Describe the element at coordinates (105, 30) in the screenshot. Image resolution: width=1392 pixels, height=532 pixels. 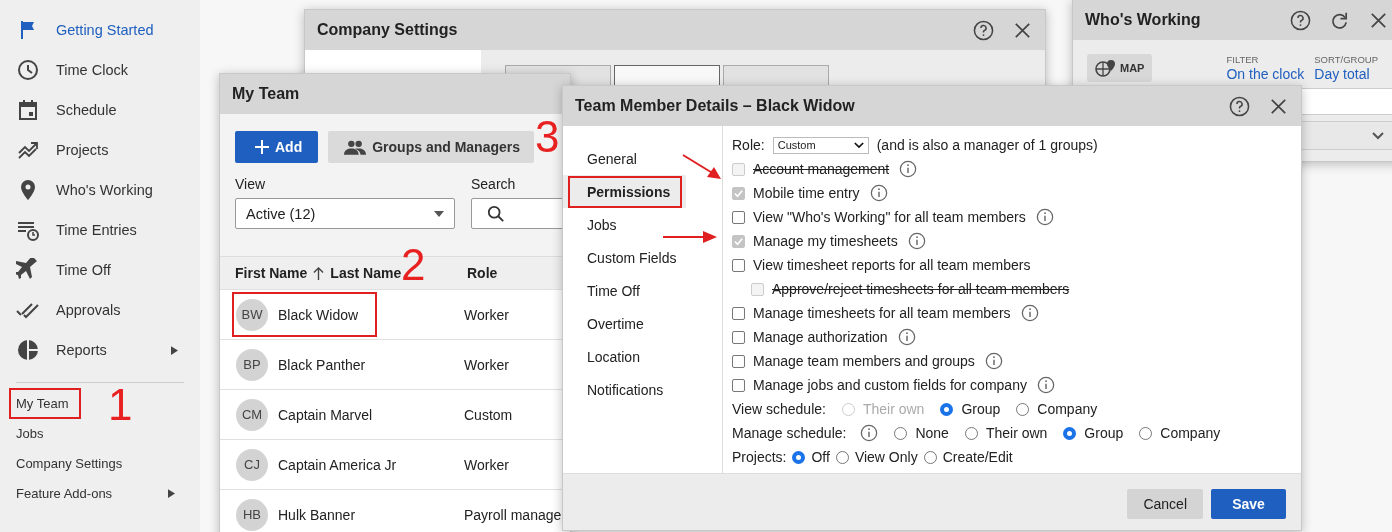
I see `sidebar-label: Getting Started` at that location.